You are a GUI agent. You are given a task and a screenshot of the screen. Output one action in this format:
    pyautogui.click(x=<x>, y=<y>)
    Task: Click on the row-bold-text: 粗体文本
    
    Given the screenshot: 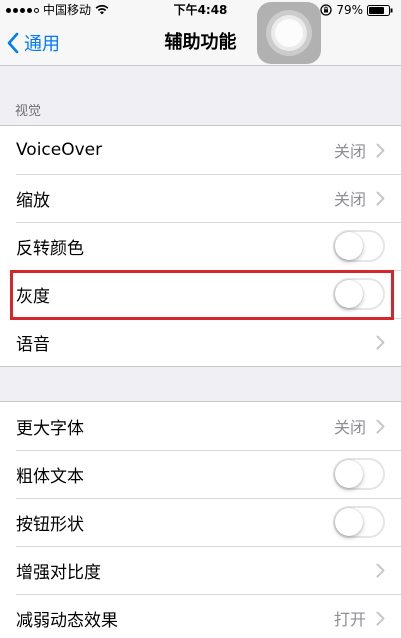 What is the action you would take?
    pyautogui.click(x=200, y=474)
    